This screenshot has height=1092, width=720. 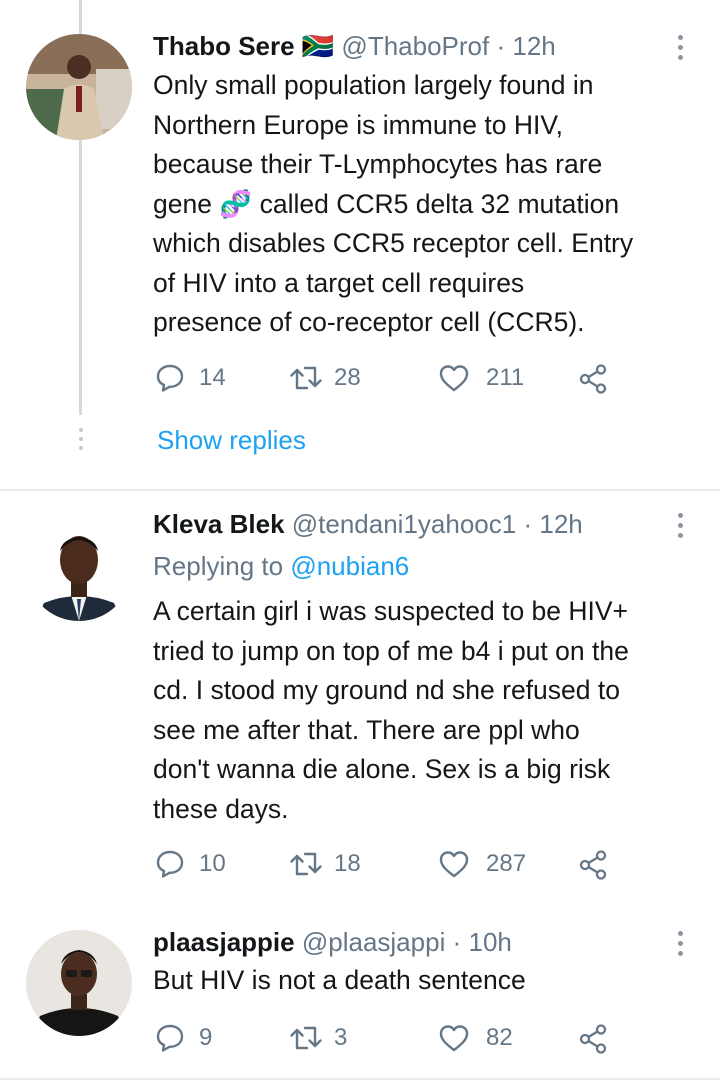 I want to click on reply-button: 9, so click(x=183, y=1038).